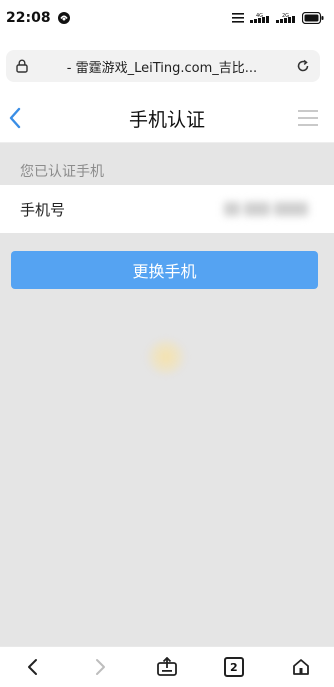  Describe the element at coordinates (22, 66) in the screenshot. I see `lock-icon` at that location.